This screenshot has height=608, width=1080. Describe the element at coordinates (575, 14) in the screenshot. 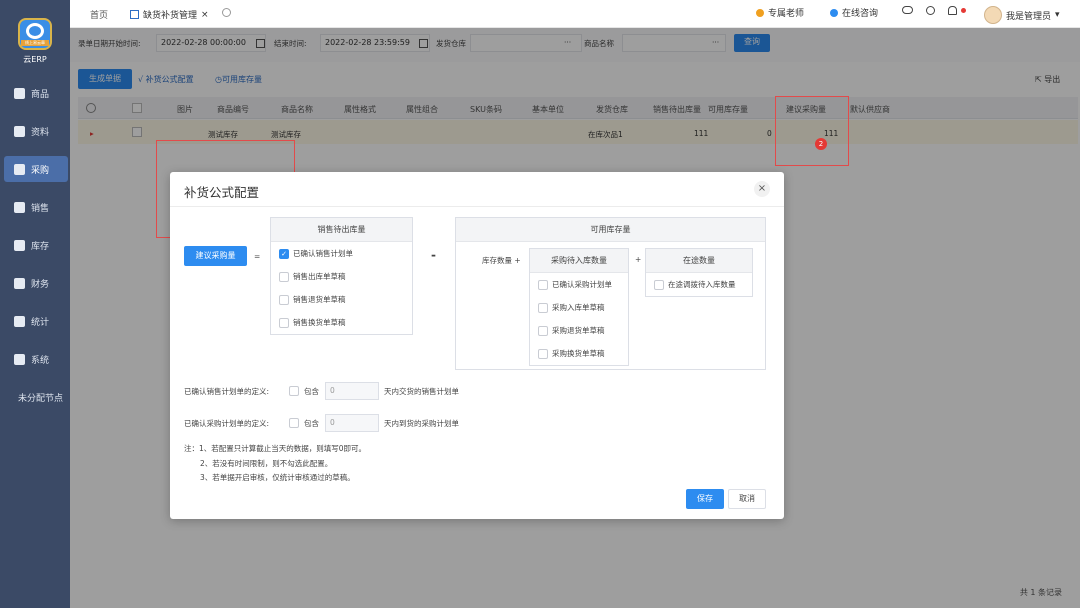

I see `top-bar: 首页 缺货补货管理 × 专属老师 在线咨询 我是管理员 ▾` at that location.